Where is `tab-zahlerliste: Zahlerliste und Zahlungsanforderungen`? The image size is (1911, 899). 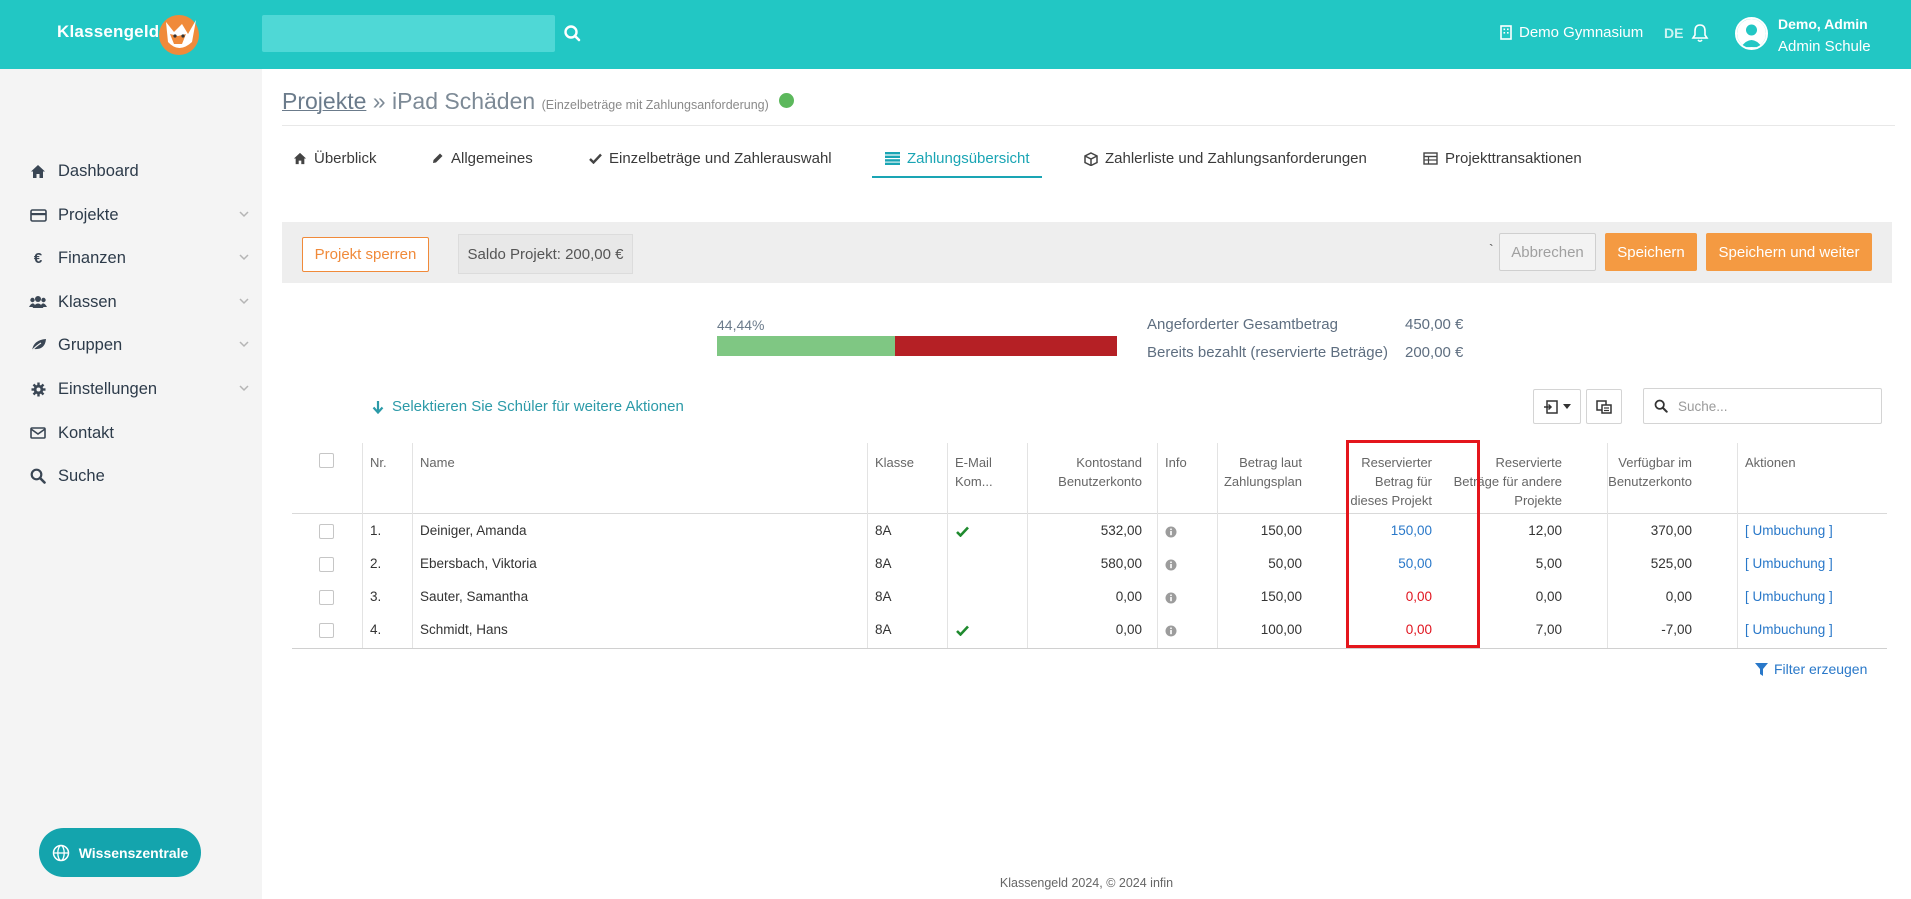 tab-zahlerliste: Zahlerliste und Zahlungsanforderungen is located at coordinates (1225, 158).